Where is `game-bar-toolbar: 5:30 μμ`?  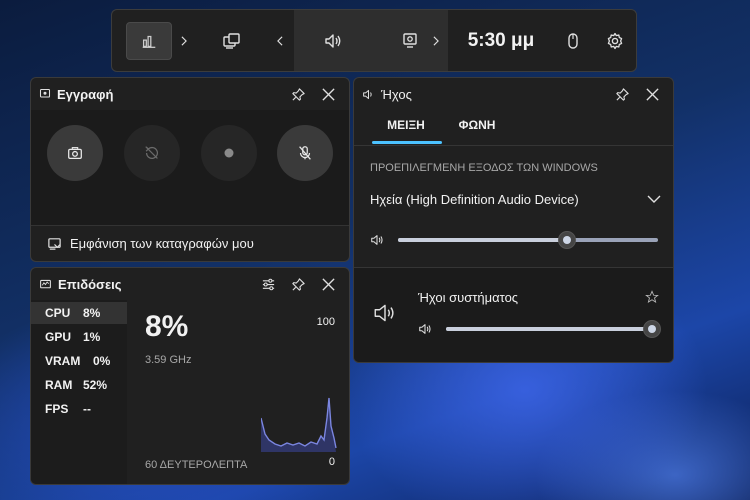
game-bar-toolbar: 5:30 μμ is located at coordinates (374, 40).